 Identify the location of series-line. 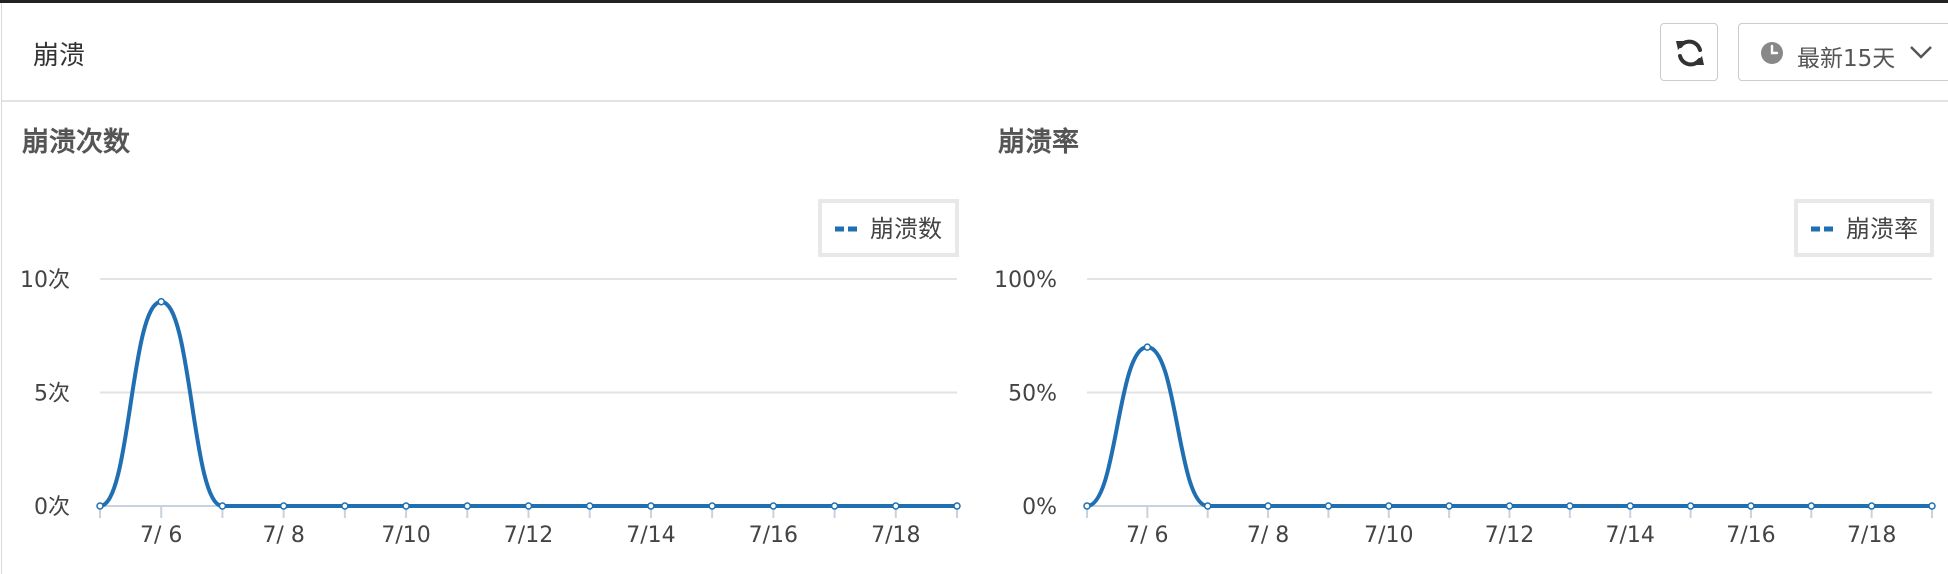
(1509, 426).